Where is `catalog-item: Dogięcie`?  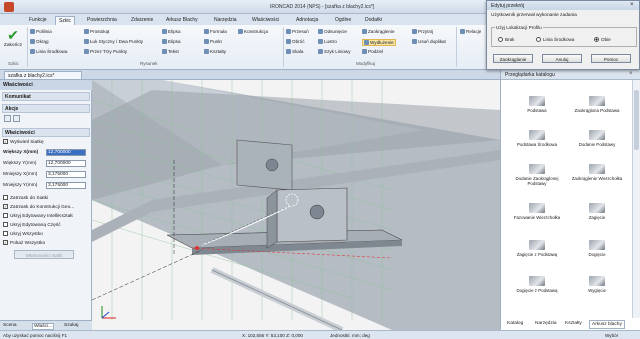
catalog-item: Dogięcie is located at coordinates (597, 248).